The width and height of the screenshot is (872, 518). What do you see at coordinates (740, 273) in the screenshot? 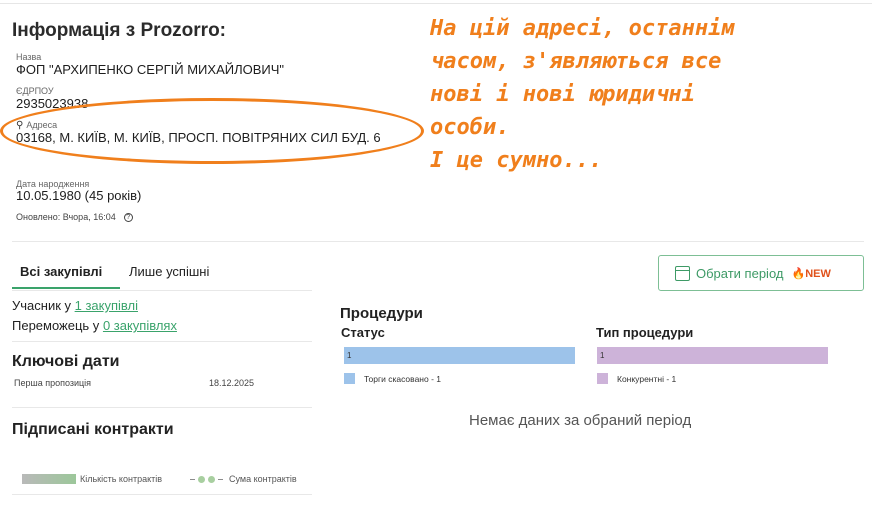
I see `period-button-label: Обрати період` at bounding box center [740, 273].